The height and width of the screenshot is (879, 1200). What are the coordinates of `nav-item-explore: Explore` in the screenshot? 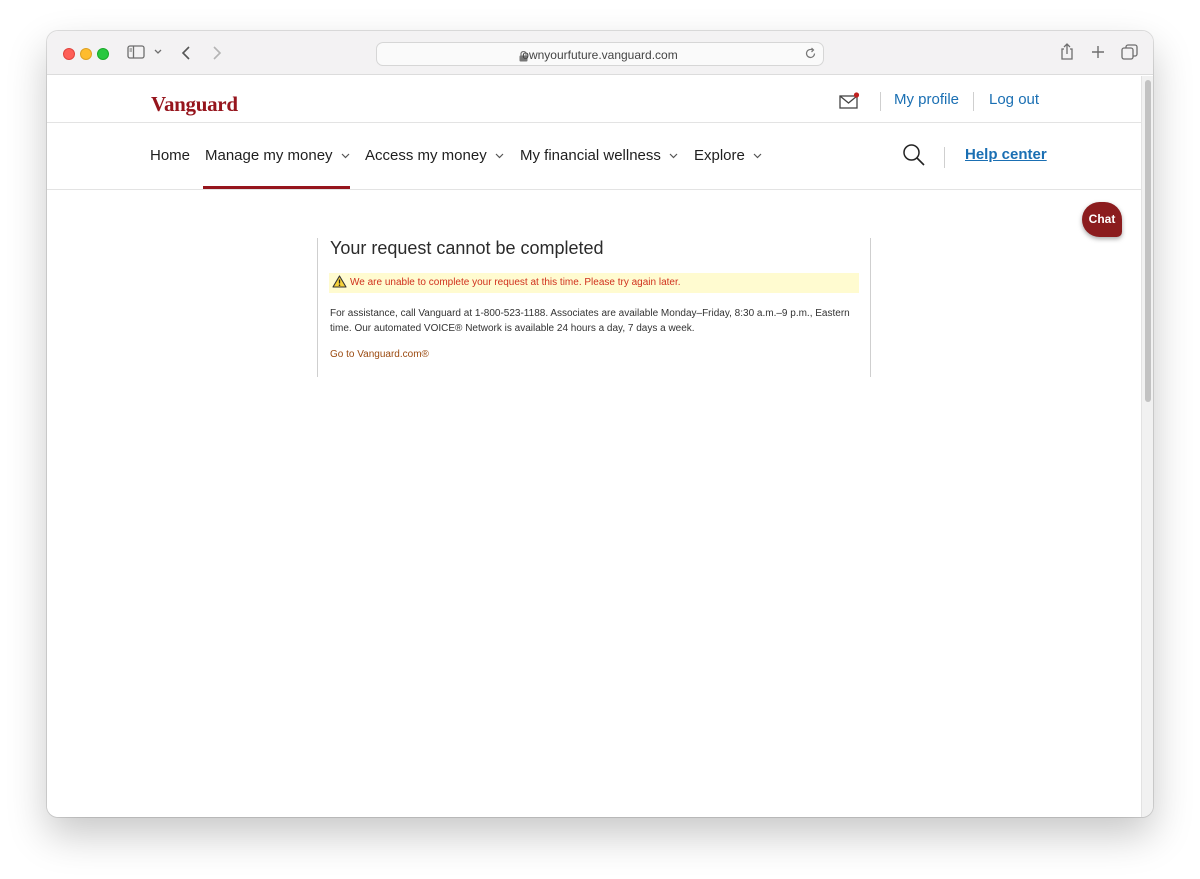 It's located at (728, 156).